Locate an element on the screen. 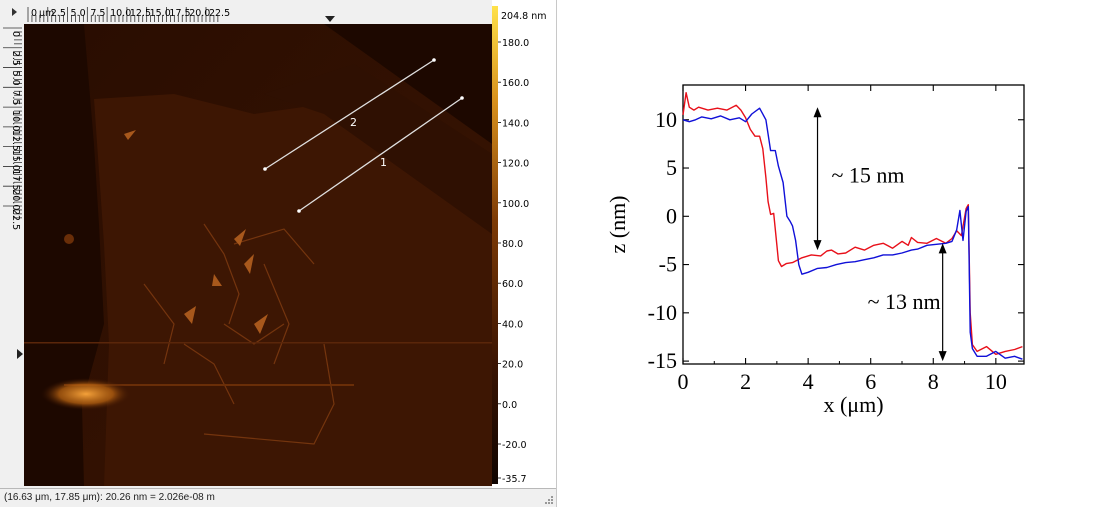 This screenshot has height=507, width=1095. top-ruler-label: 7.5 is located at coordinates (97, 13).